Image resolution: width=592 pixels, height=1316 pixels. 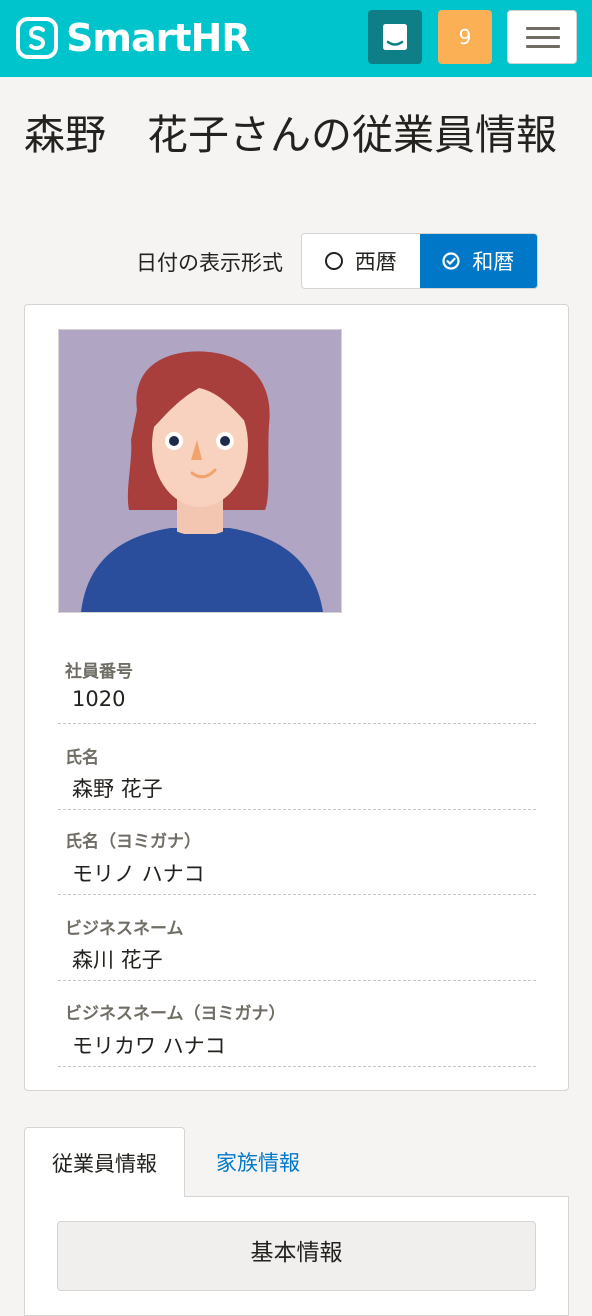 I want to click on help-book-icon, so click(x=395, y=37).